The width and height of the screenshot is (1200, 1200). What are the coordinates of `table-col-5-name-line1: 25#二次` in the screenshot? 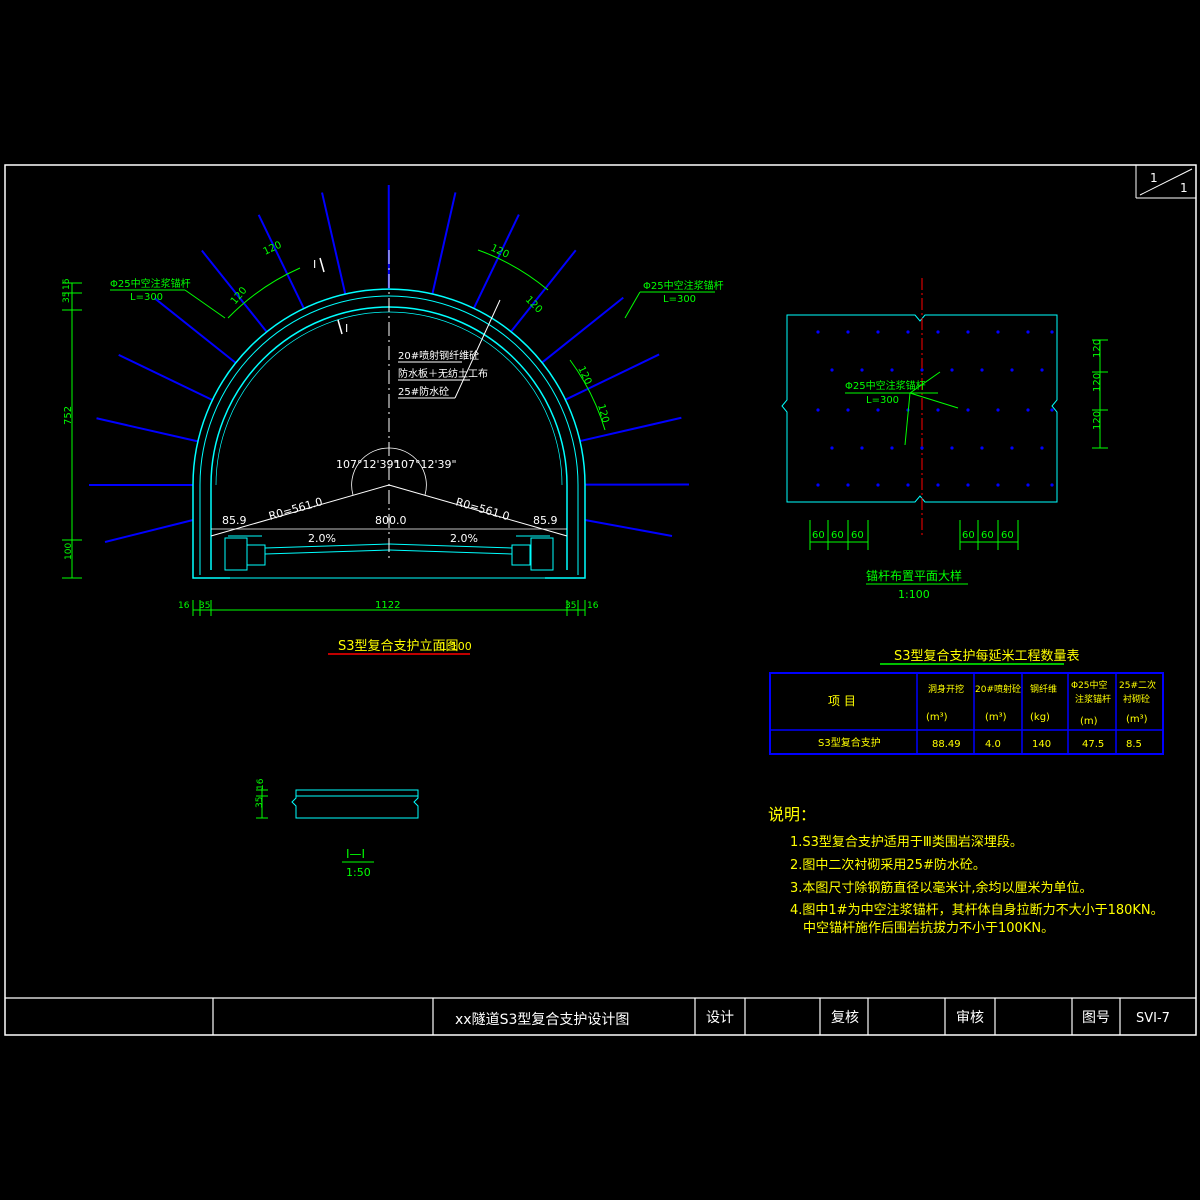 It's located at (1137, 685).